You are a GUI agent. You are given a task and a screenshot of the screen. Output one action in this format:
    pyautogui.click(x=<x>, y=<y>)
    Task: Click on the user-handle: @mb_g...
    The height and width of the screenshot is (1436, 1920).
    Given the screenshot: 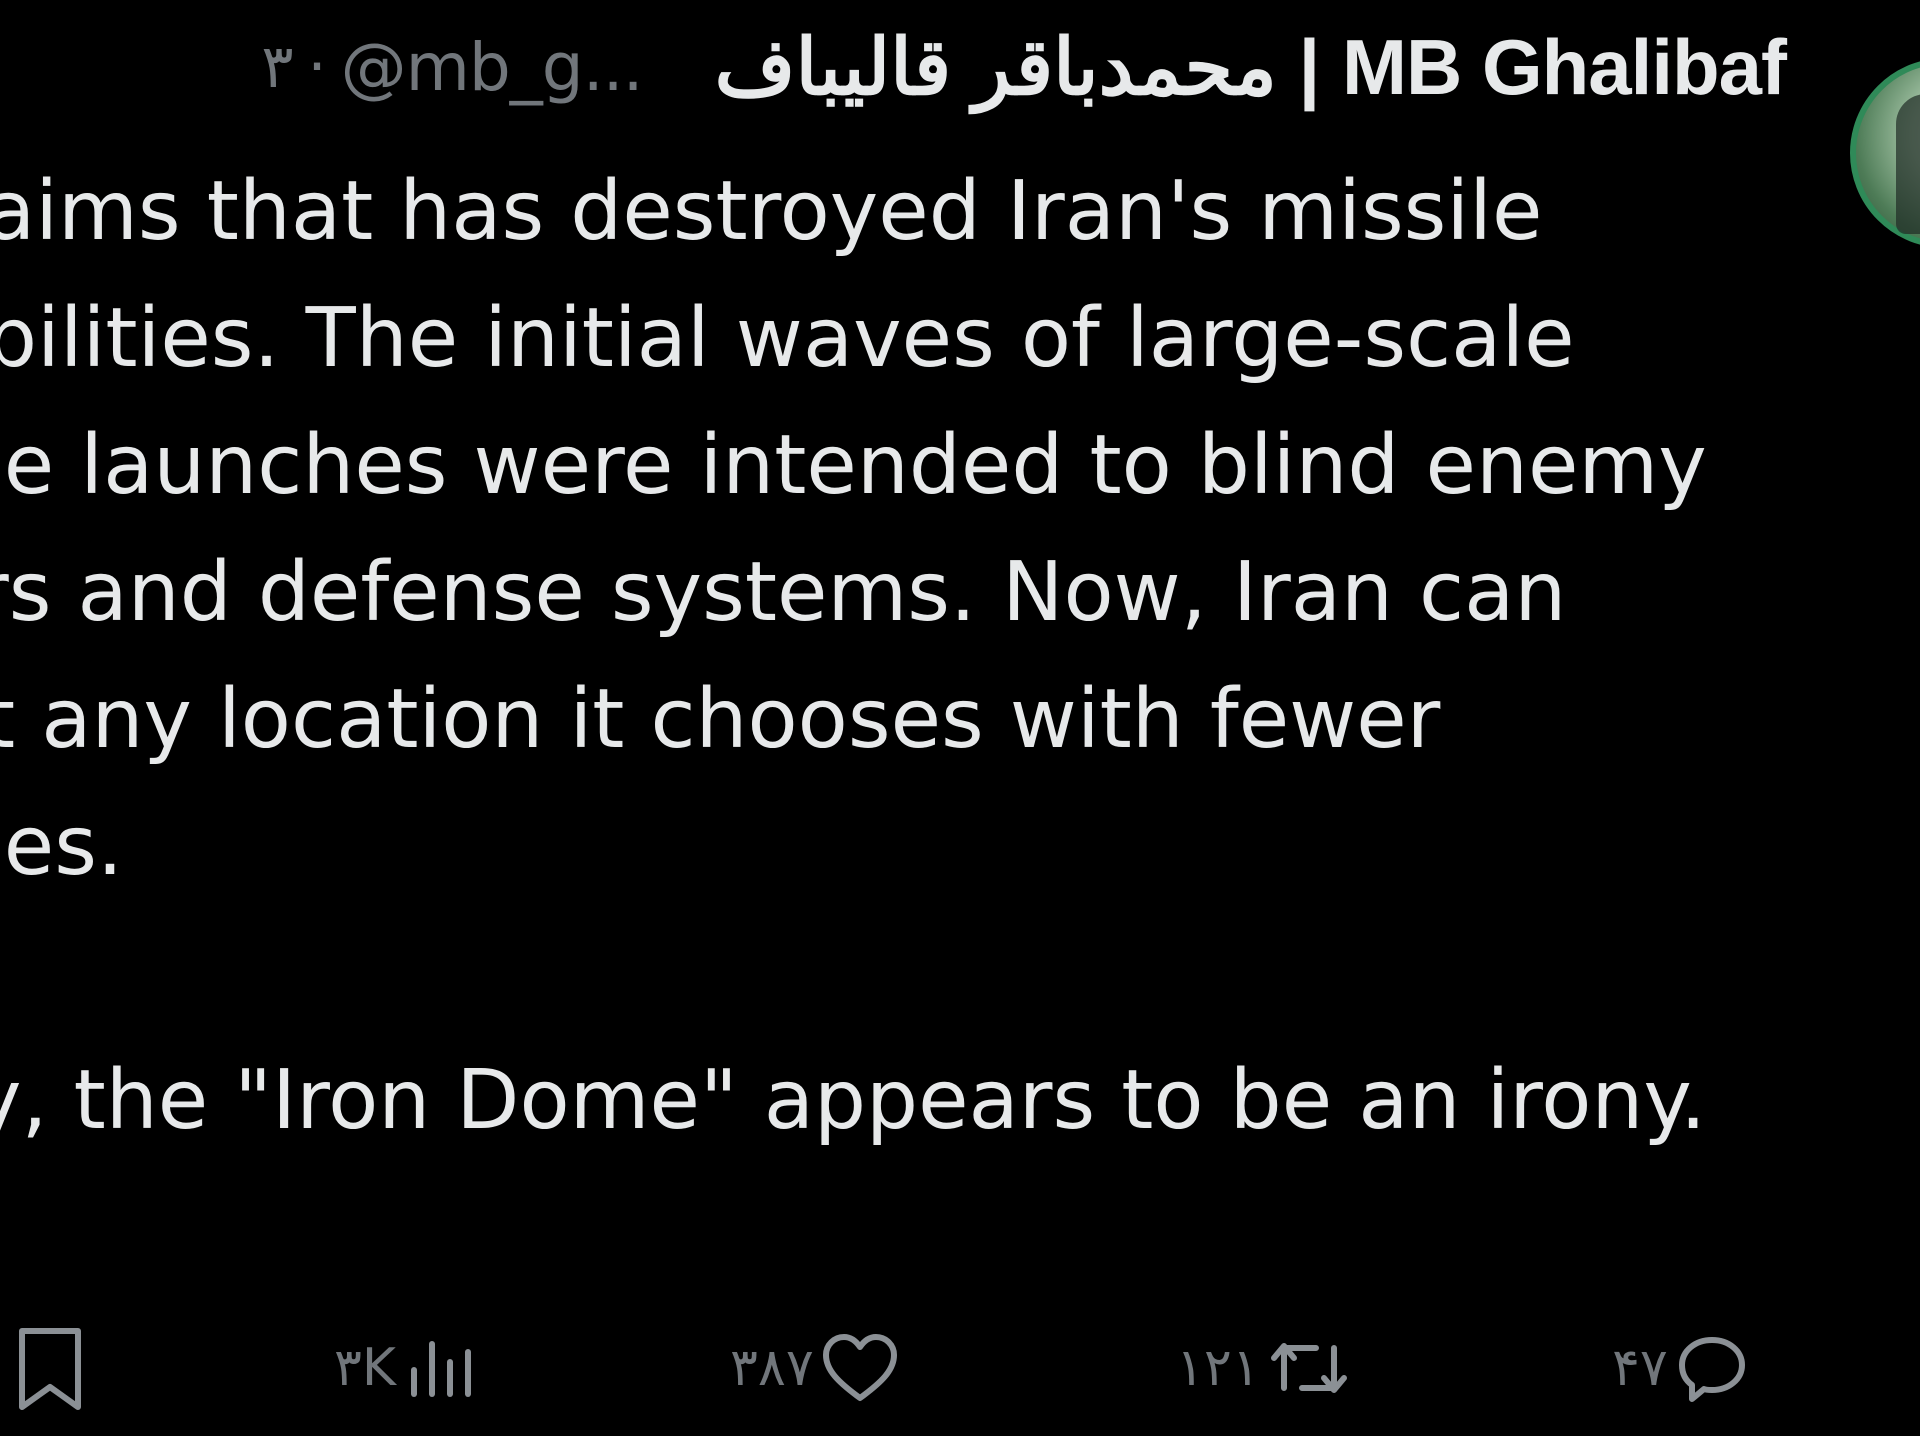 What is the action you would take?
    pyautogui.click(x=492, y=67)
    